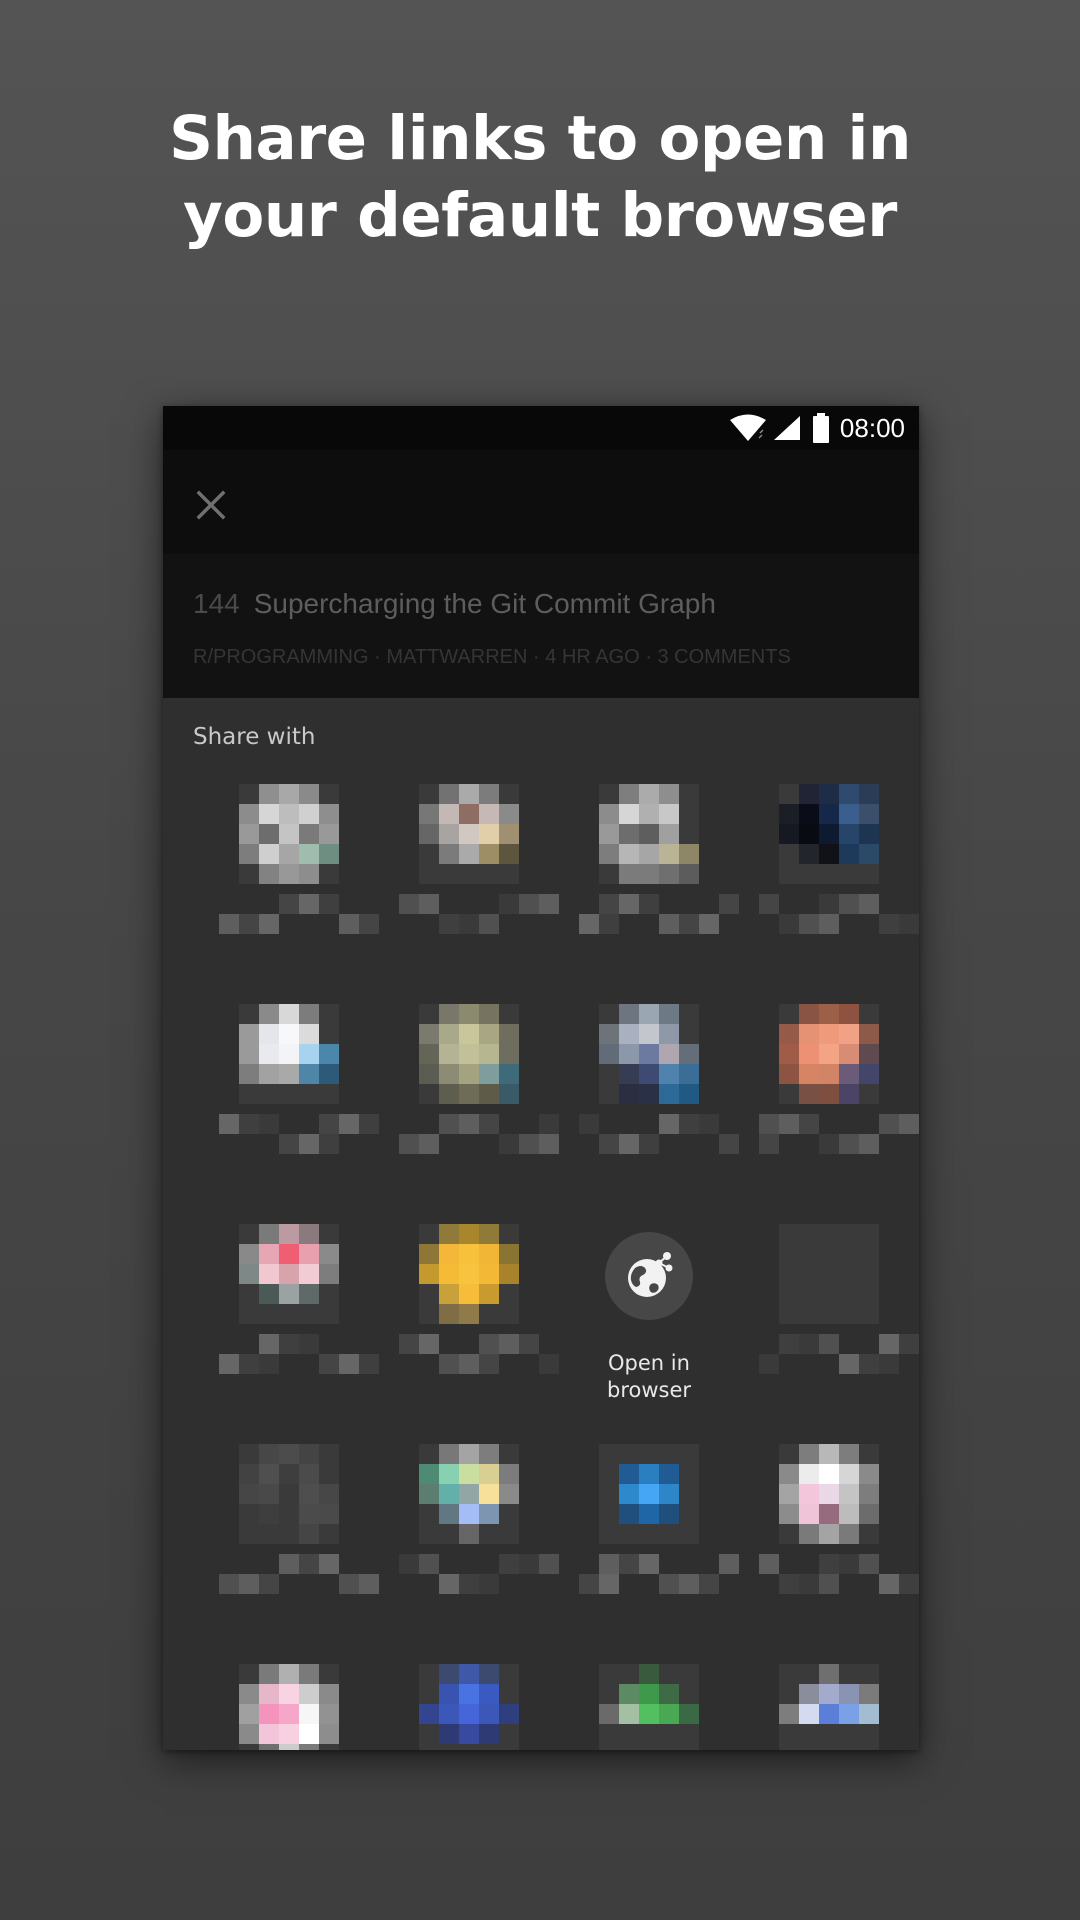  Describe the element at coordinates (540, 138) in the screenshot. I see `headline-line-1: Share links to open in` at that location.